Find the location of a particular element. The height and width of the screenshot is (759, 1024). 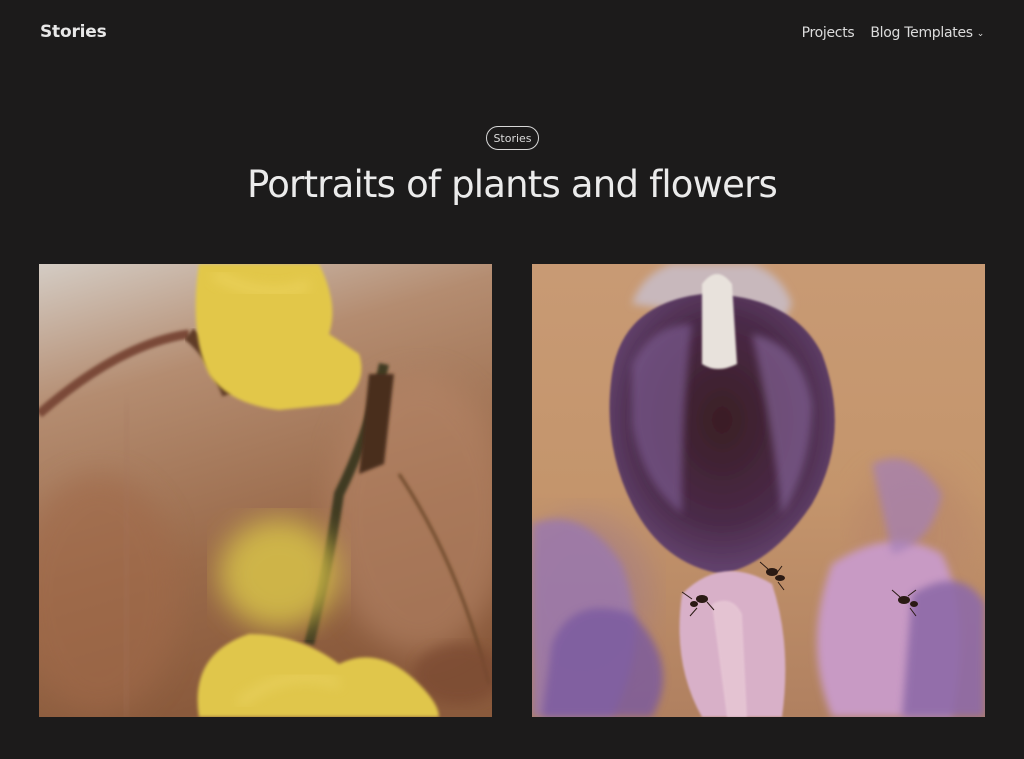

site-title: Stories is located at coordinates (73, 32).